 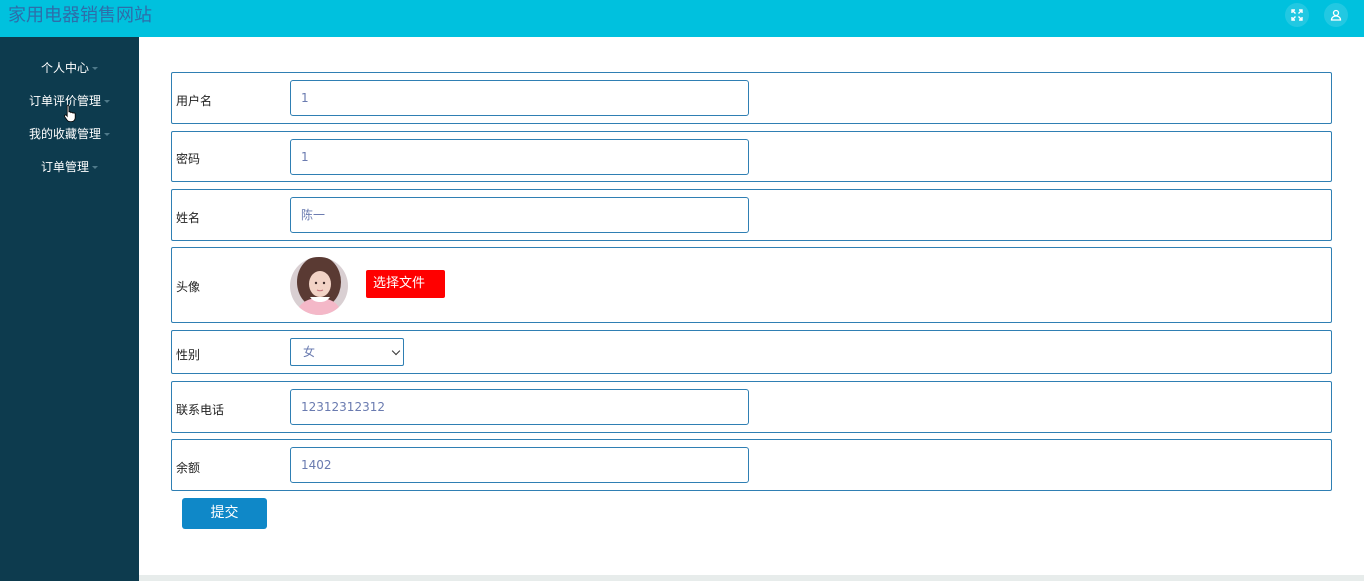 I want to click on username-input: 1, so click(x=519, y=98).